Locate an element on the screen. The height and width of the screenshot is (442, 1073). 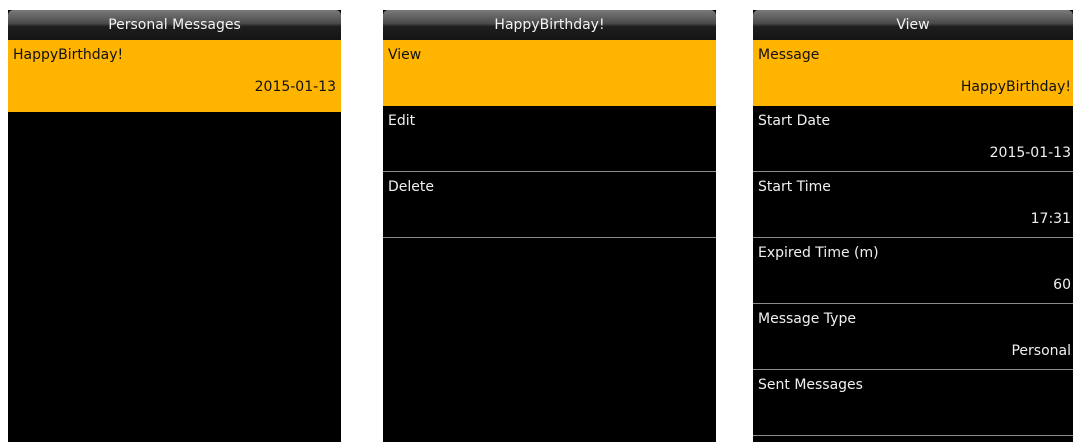
detail-label: Sent Messages is located at coordinates (810, 385).